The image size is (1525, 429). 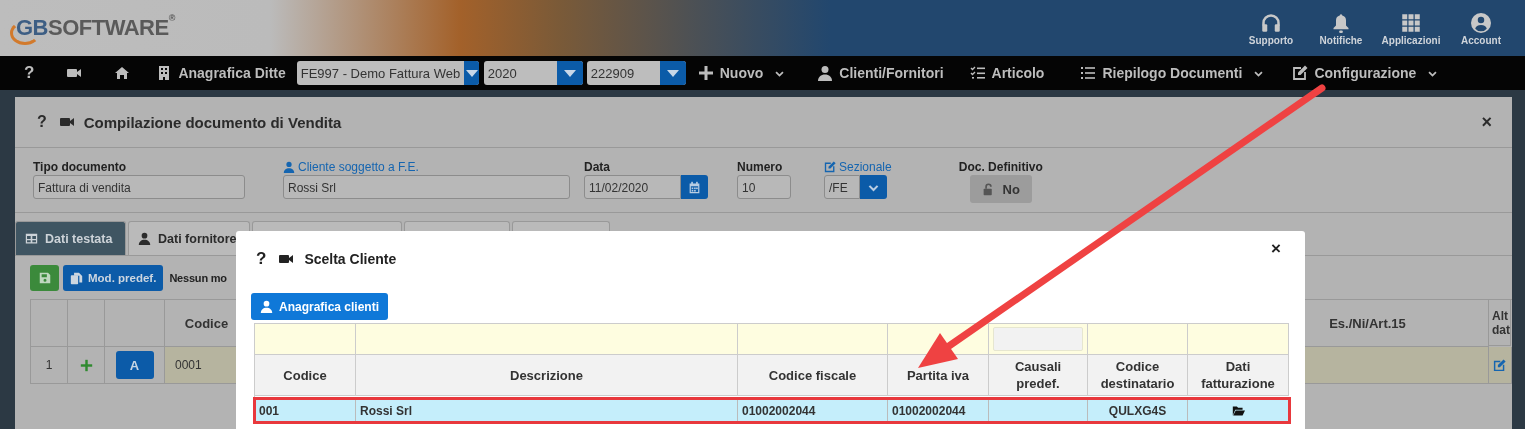 What do you see at coordinates (305, 410) in the screenshot?
I see `table-cell: 001` at bounding box center [305, 410].